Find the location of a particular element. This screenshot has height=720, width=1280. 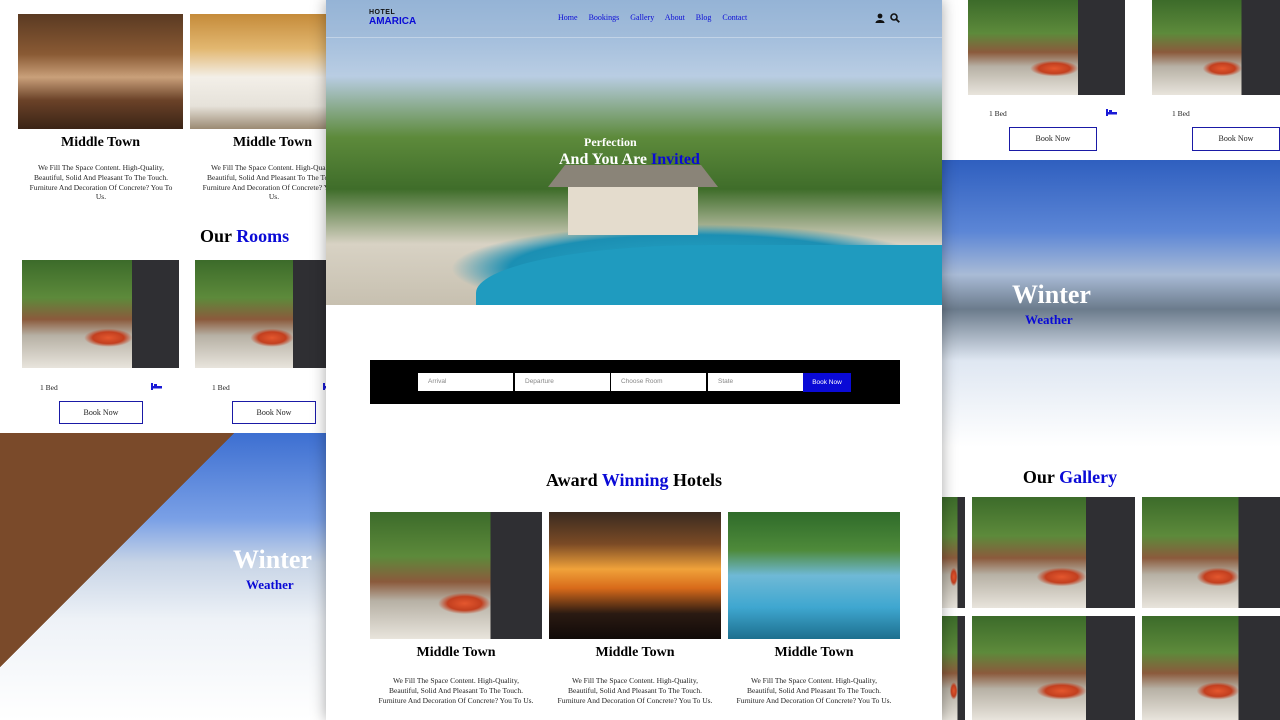

nav-bookings: Bookings is located at coordinates (604, 17).